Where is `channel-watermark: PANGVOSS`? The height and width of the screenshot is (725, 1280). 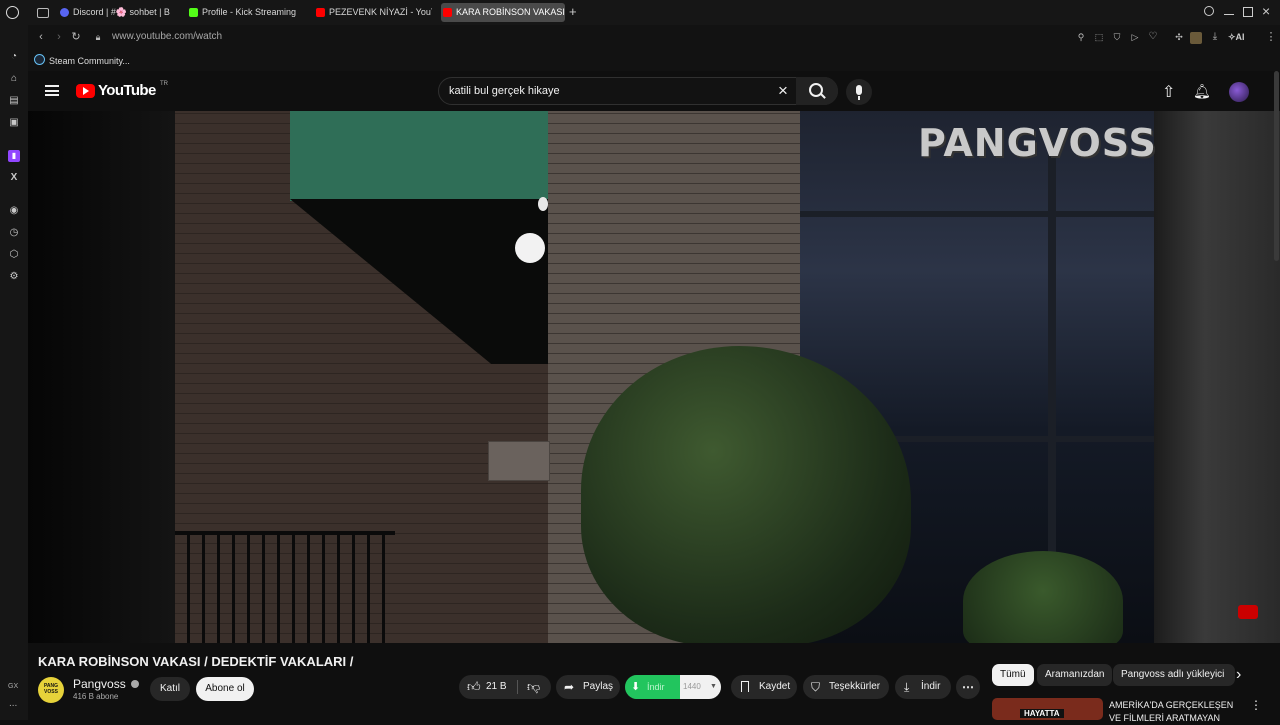 channel-watermark: PANGVOSS is located at coordinates (1037, 143).